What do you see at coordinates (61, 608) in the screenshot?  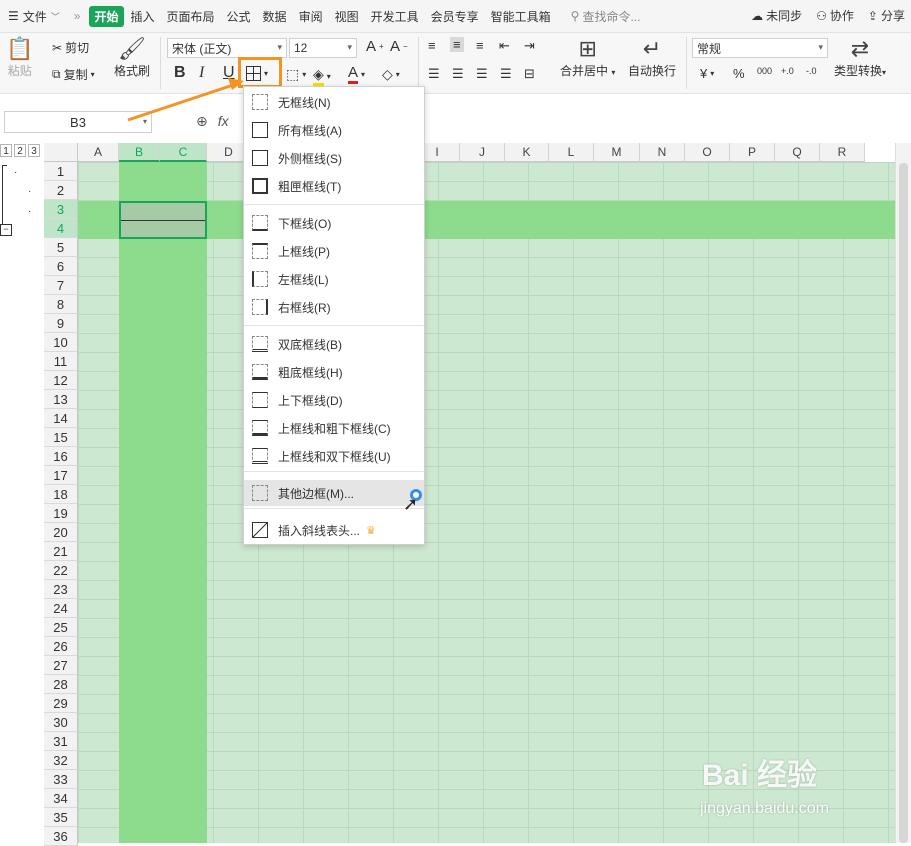 I see `row-header-24: 24` at bounding box center [61, 608].